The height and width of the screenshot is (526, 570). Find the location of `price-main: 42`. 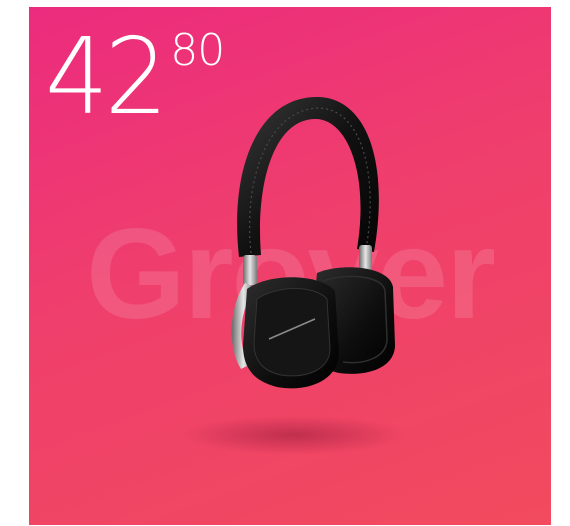

price-main: 42 is located at coordinates (106, 77).